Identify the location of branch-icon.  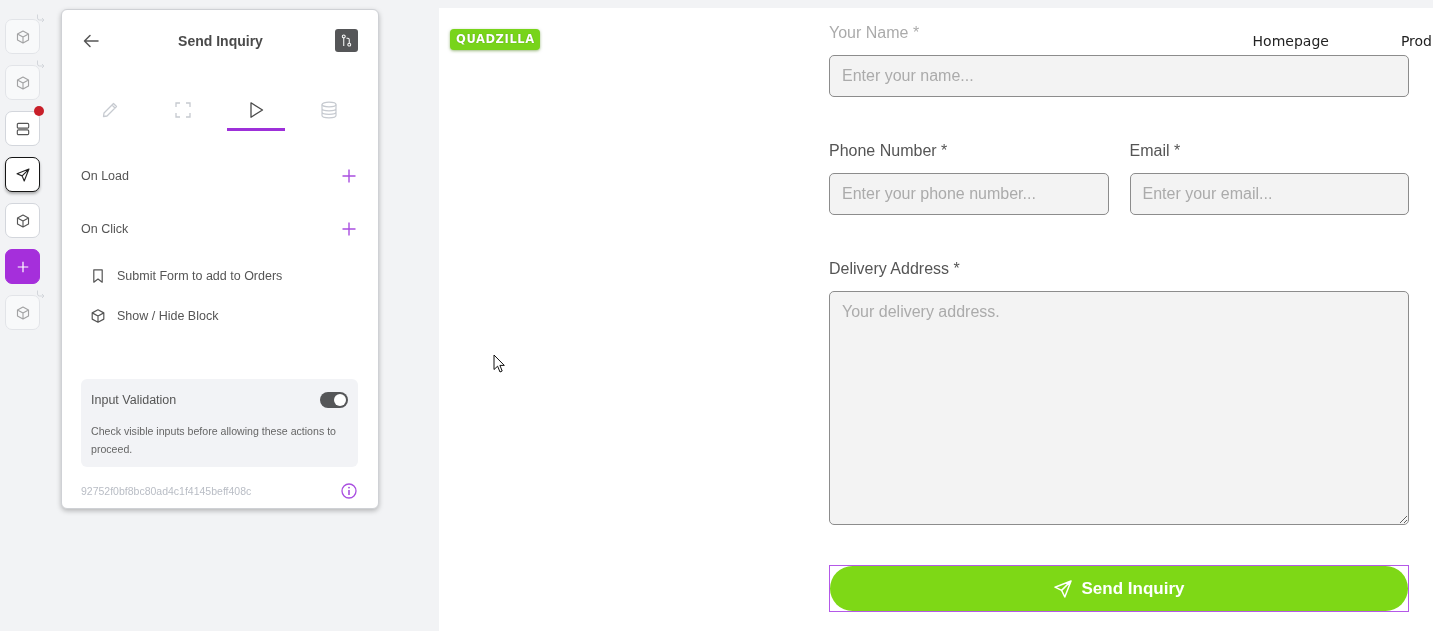
(346, 40).